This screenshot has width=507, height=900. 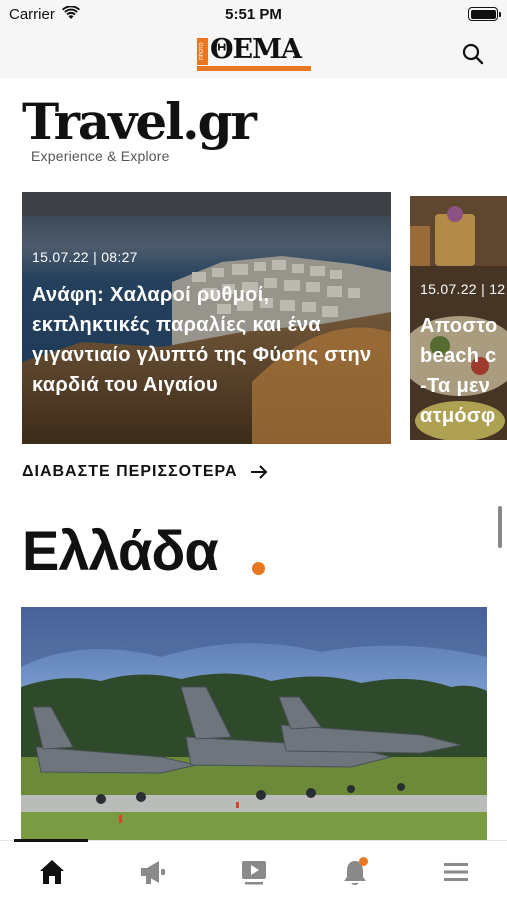 What do you see at coordinates (455, 386) in the screenshot?
I see `headline-line: -Τα μεν` at bounding box center [455, 386].